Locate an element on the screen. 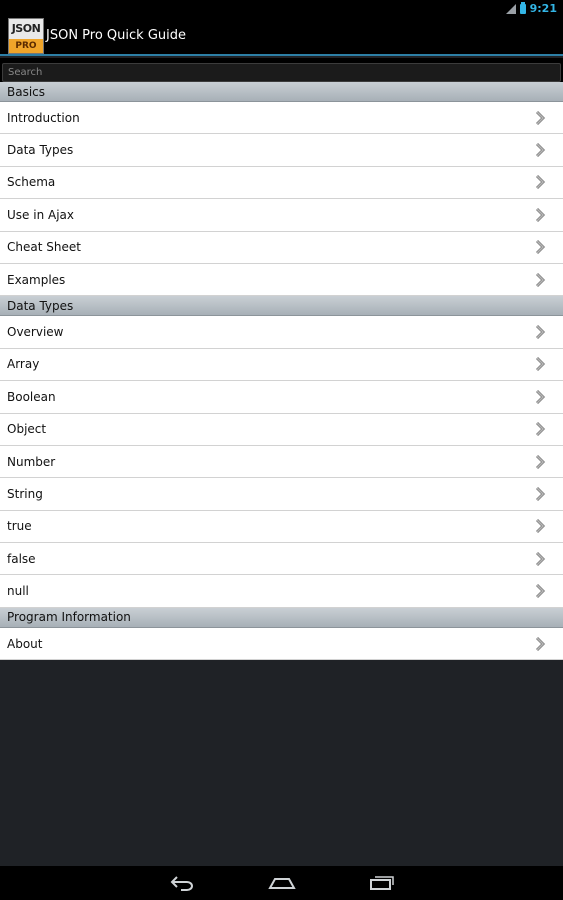 This screenshot has width=563, height=900. battery-icon is located at coordinates (522, 7).